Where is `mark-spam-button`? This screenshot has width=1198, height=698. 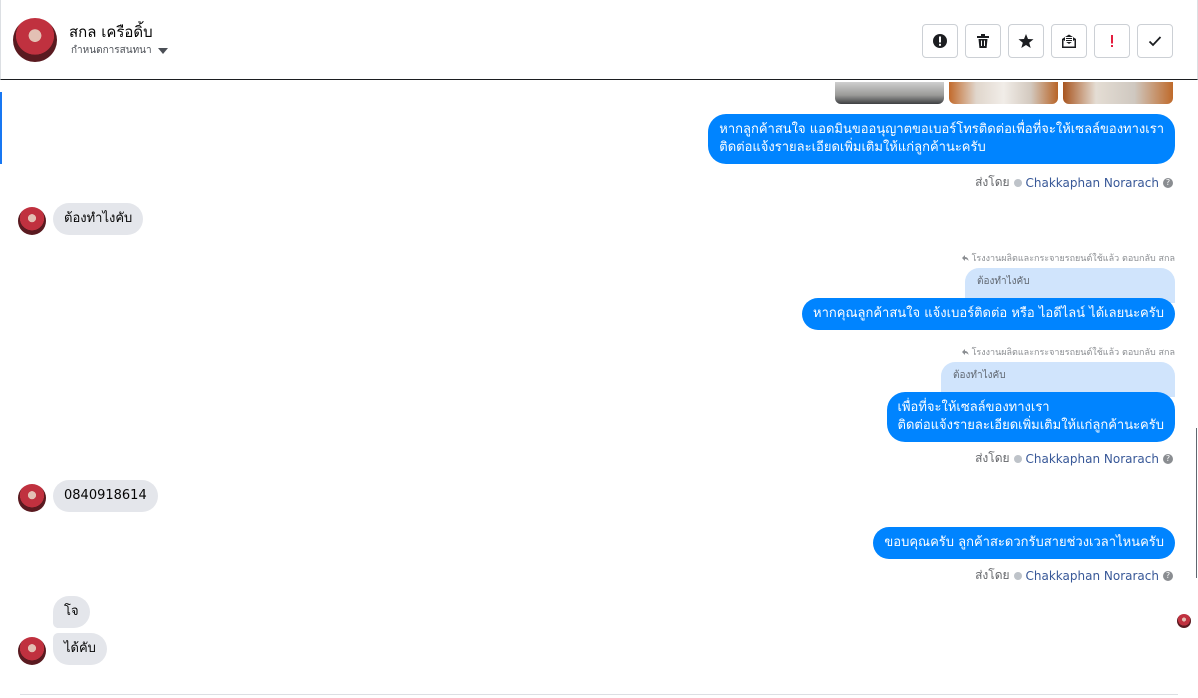 mark-spam-button is located at coordinates (940, 41).